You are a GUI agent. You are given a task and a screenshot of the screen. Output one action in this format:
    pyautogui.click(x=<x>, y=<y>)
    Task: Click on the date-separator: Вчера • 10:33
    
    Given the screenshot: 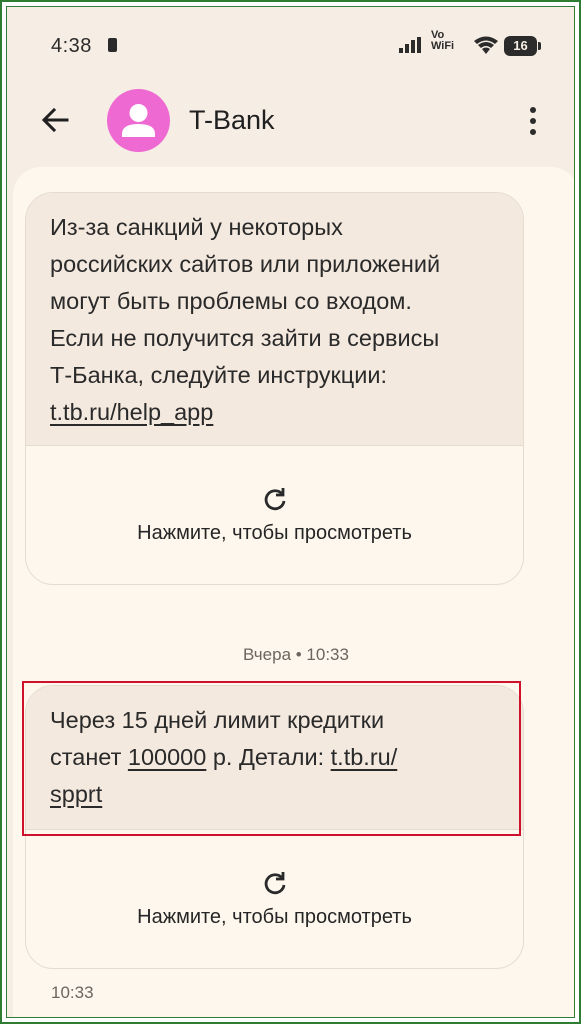 What is the action you would take?
    pyautogui.click(x=296, y=654)
    